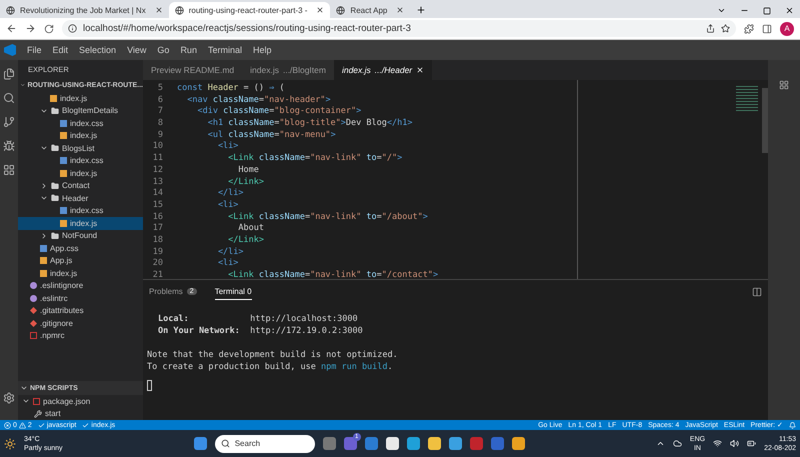 The width and height of the screenshot is (800, 457). Describe the element at coordinates (80, 236) in the screenshot. I see `explorer-folder: NotFound` at that location.